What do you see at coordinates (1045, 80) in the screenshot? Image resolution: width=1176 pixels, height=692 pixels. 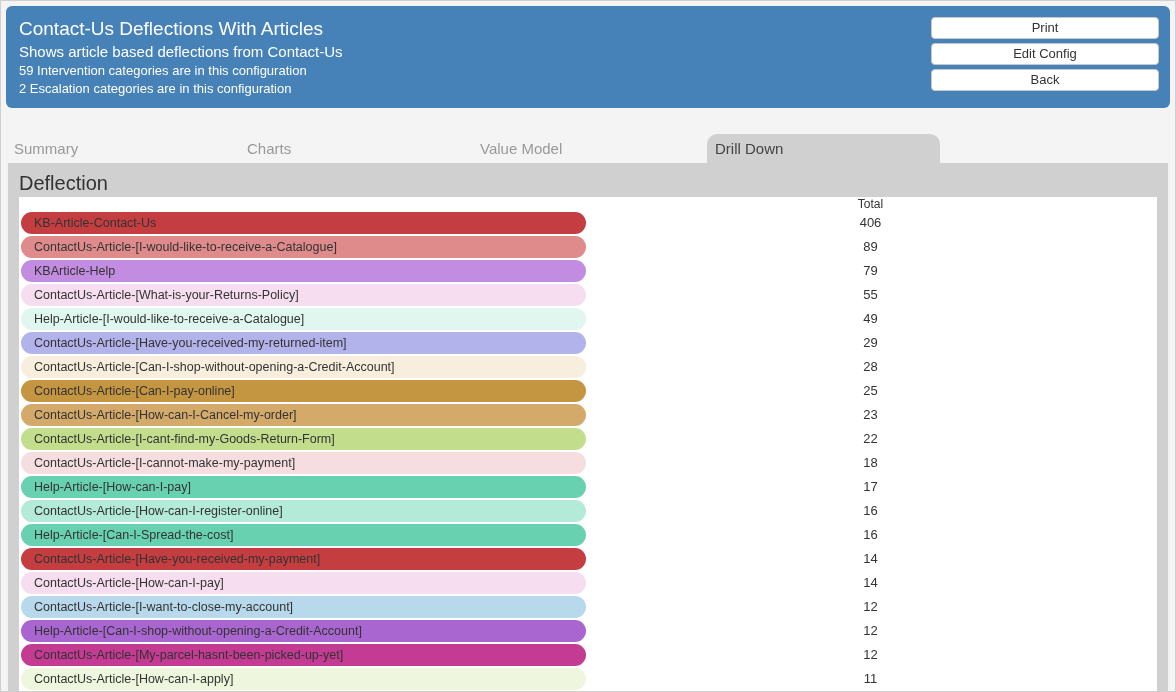 I see `header-button: Back` at bounding box center [1045, 80].